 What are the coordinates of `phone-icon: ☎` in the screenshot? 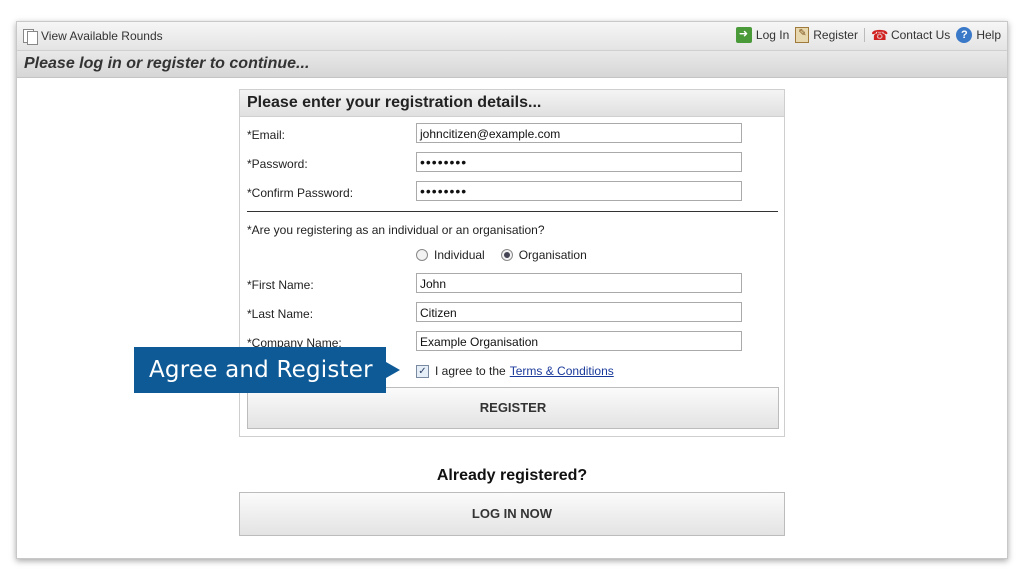 It's located at (879, 35).